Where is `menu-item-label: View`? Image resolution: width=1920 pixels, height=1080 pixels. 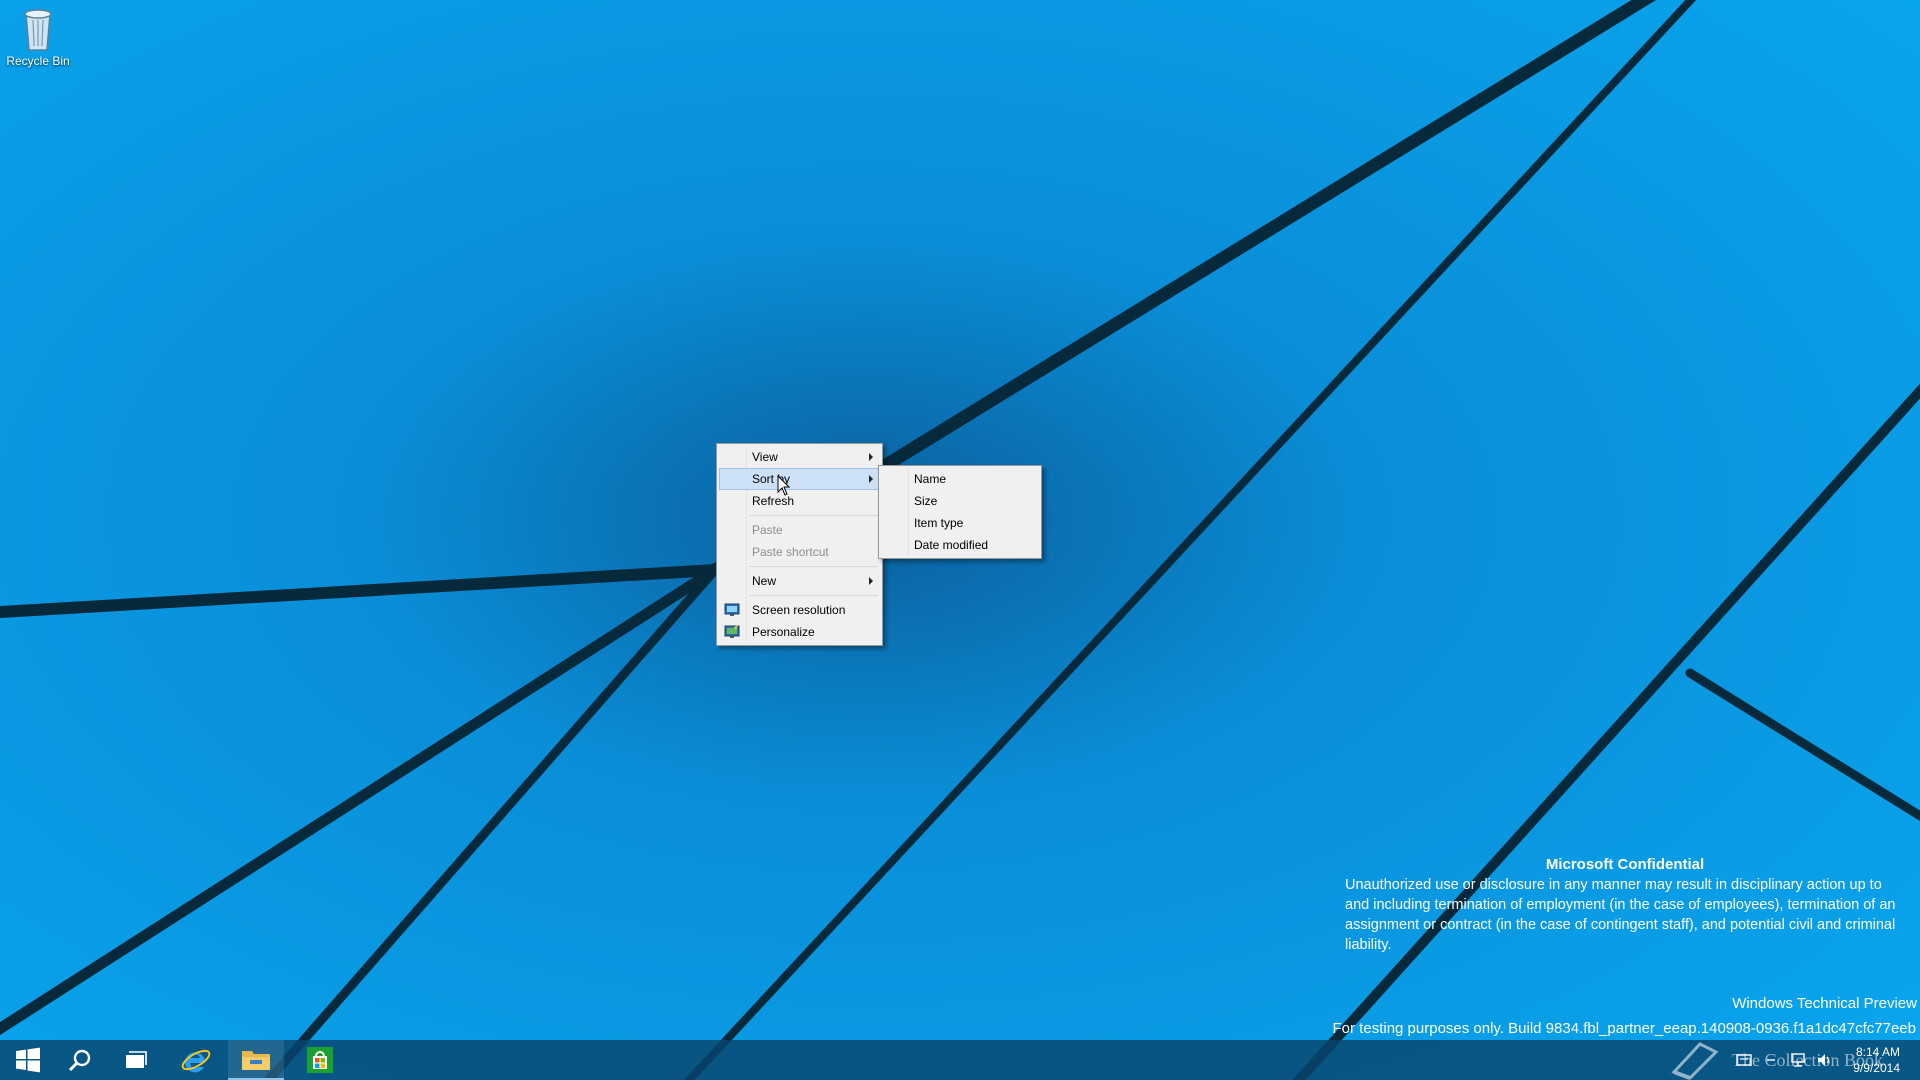
menu-item-label: View is located at coordinates (765, 457).